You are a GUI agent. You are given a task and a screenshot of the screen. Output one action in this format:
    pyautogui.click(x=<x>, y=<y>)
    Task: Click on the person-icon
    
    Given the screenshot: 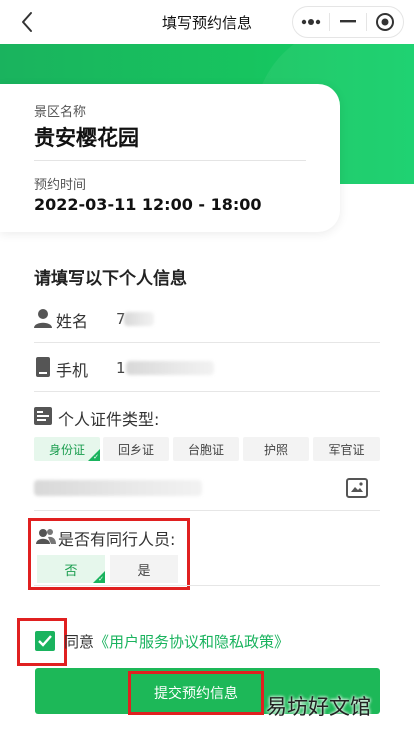 What is the action you would take?
    pyautogui.click(x=43, y=320)
    